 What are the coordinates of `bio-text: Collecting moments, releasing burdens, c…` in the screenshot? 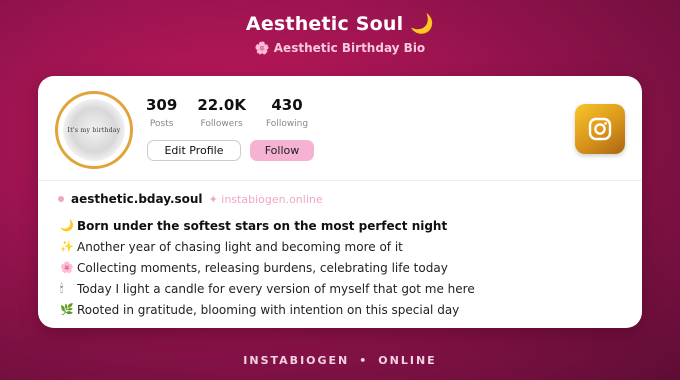 It's located at (262, 267).